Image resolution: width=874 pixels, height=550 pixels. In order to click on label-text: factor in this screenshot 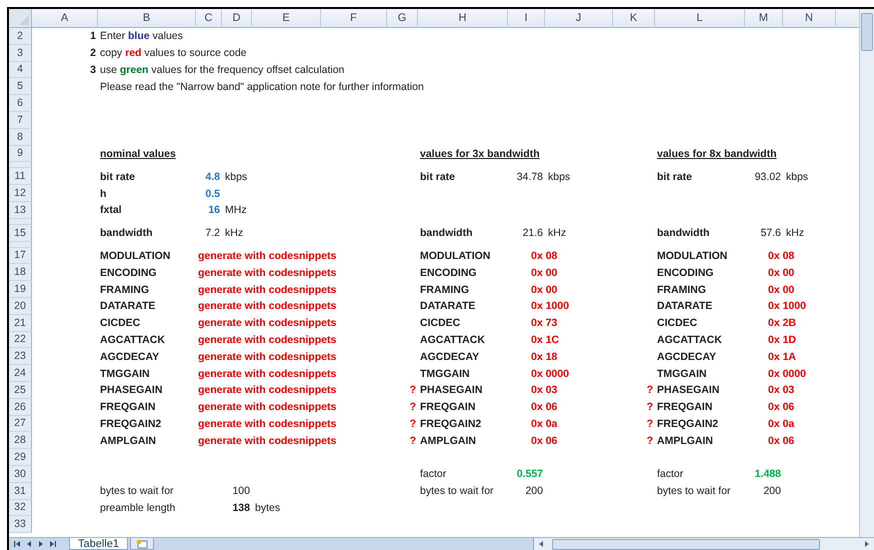, I will do `click(433, 474)`.